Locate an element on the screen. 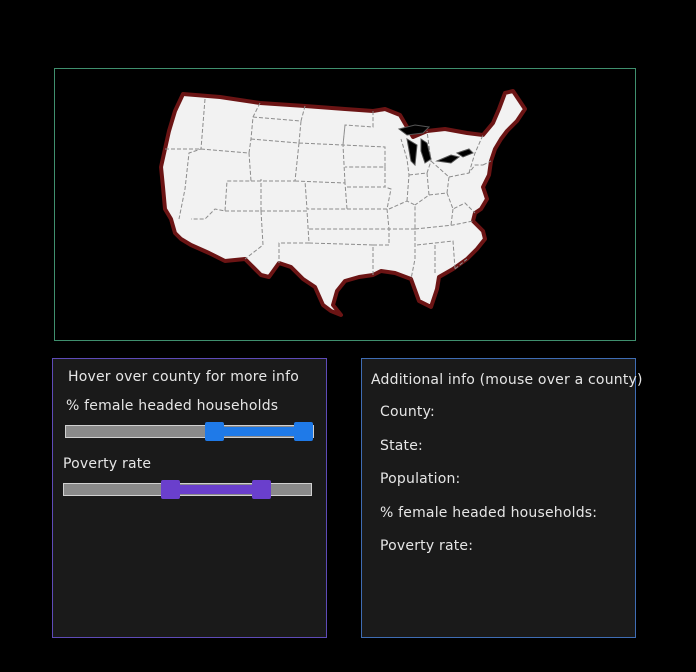 The height and width of the screenshot is (672, 696). female-households-min-handle is located at coordinates (214, 431).